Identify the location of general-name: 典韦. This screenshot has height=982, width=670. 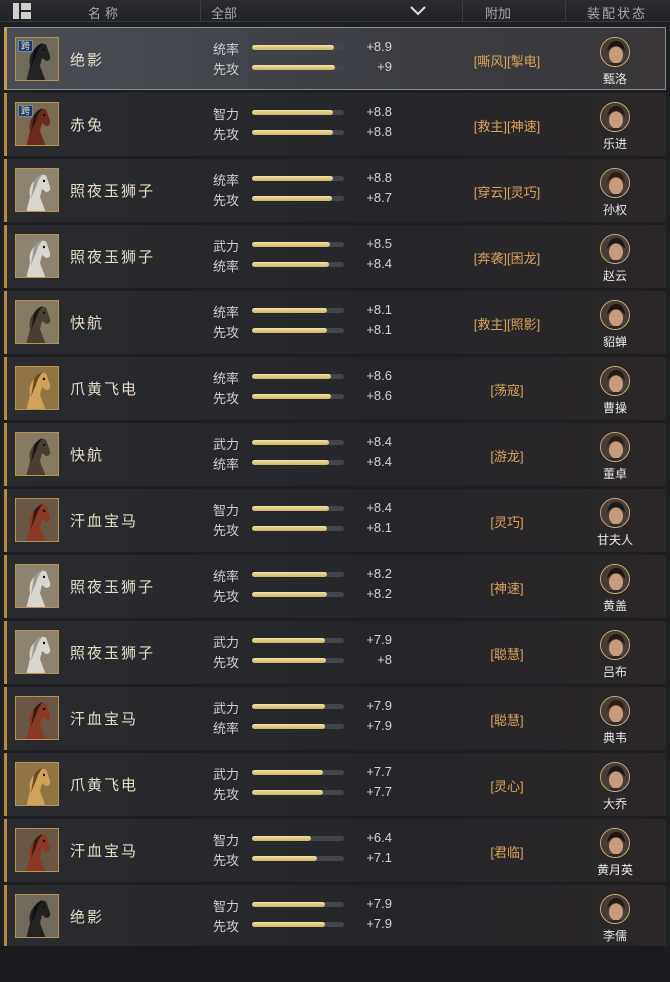
(614, 738).